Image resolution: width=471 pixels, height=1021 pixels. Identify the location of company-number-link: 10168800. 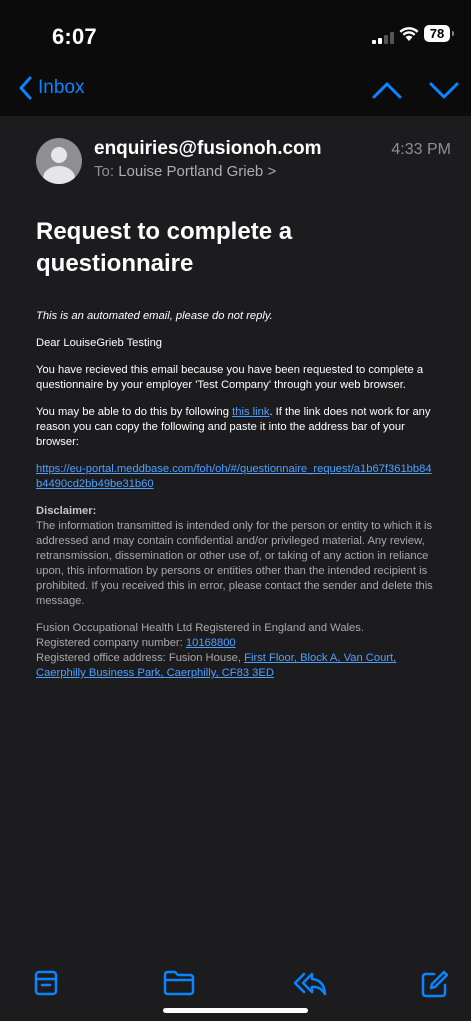
(211, 643).